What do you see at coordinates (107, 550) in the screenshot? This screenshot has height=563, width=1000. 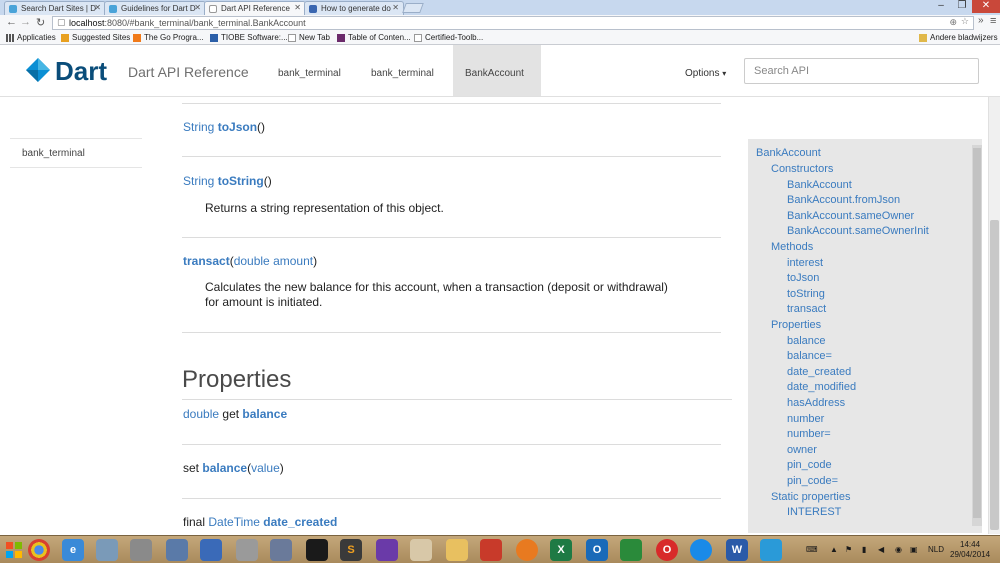 I see `file-explorer-icon` at bounding box center [107, 550].